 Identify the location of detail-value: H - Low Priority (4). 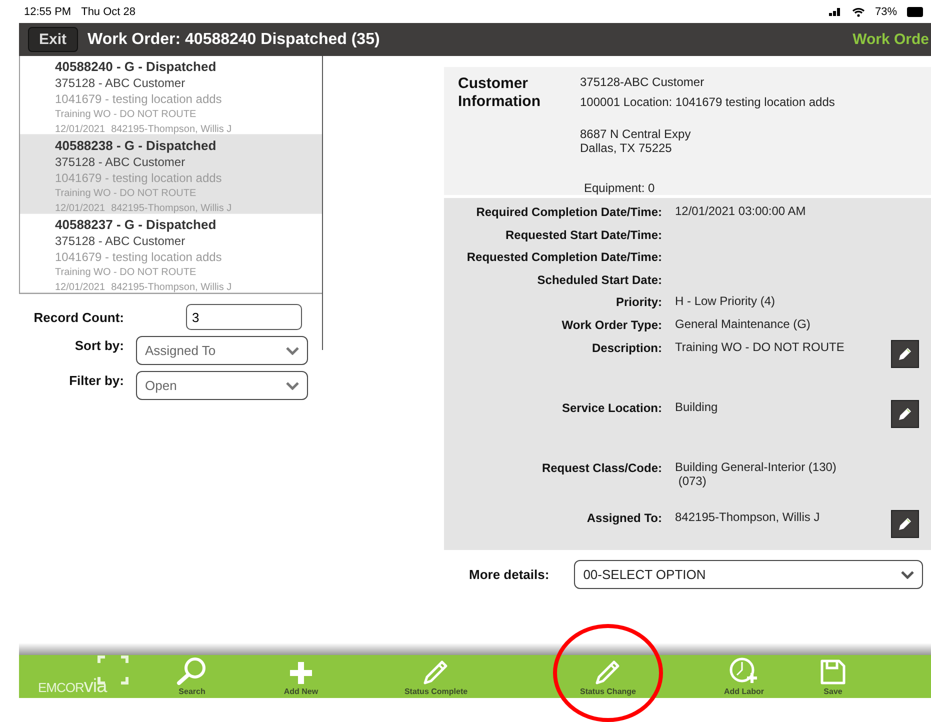
(725, 301).